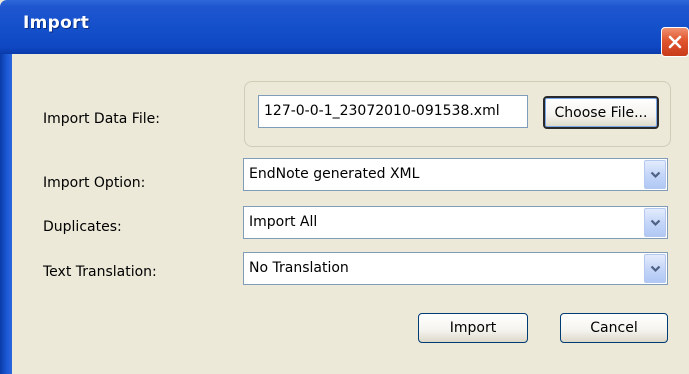 This screenshot has width=689, height=374. What do you see at coordinates (56, 23) in the screenshot?
I see `window-title: Import` at bounding box center [56, 23].